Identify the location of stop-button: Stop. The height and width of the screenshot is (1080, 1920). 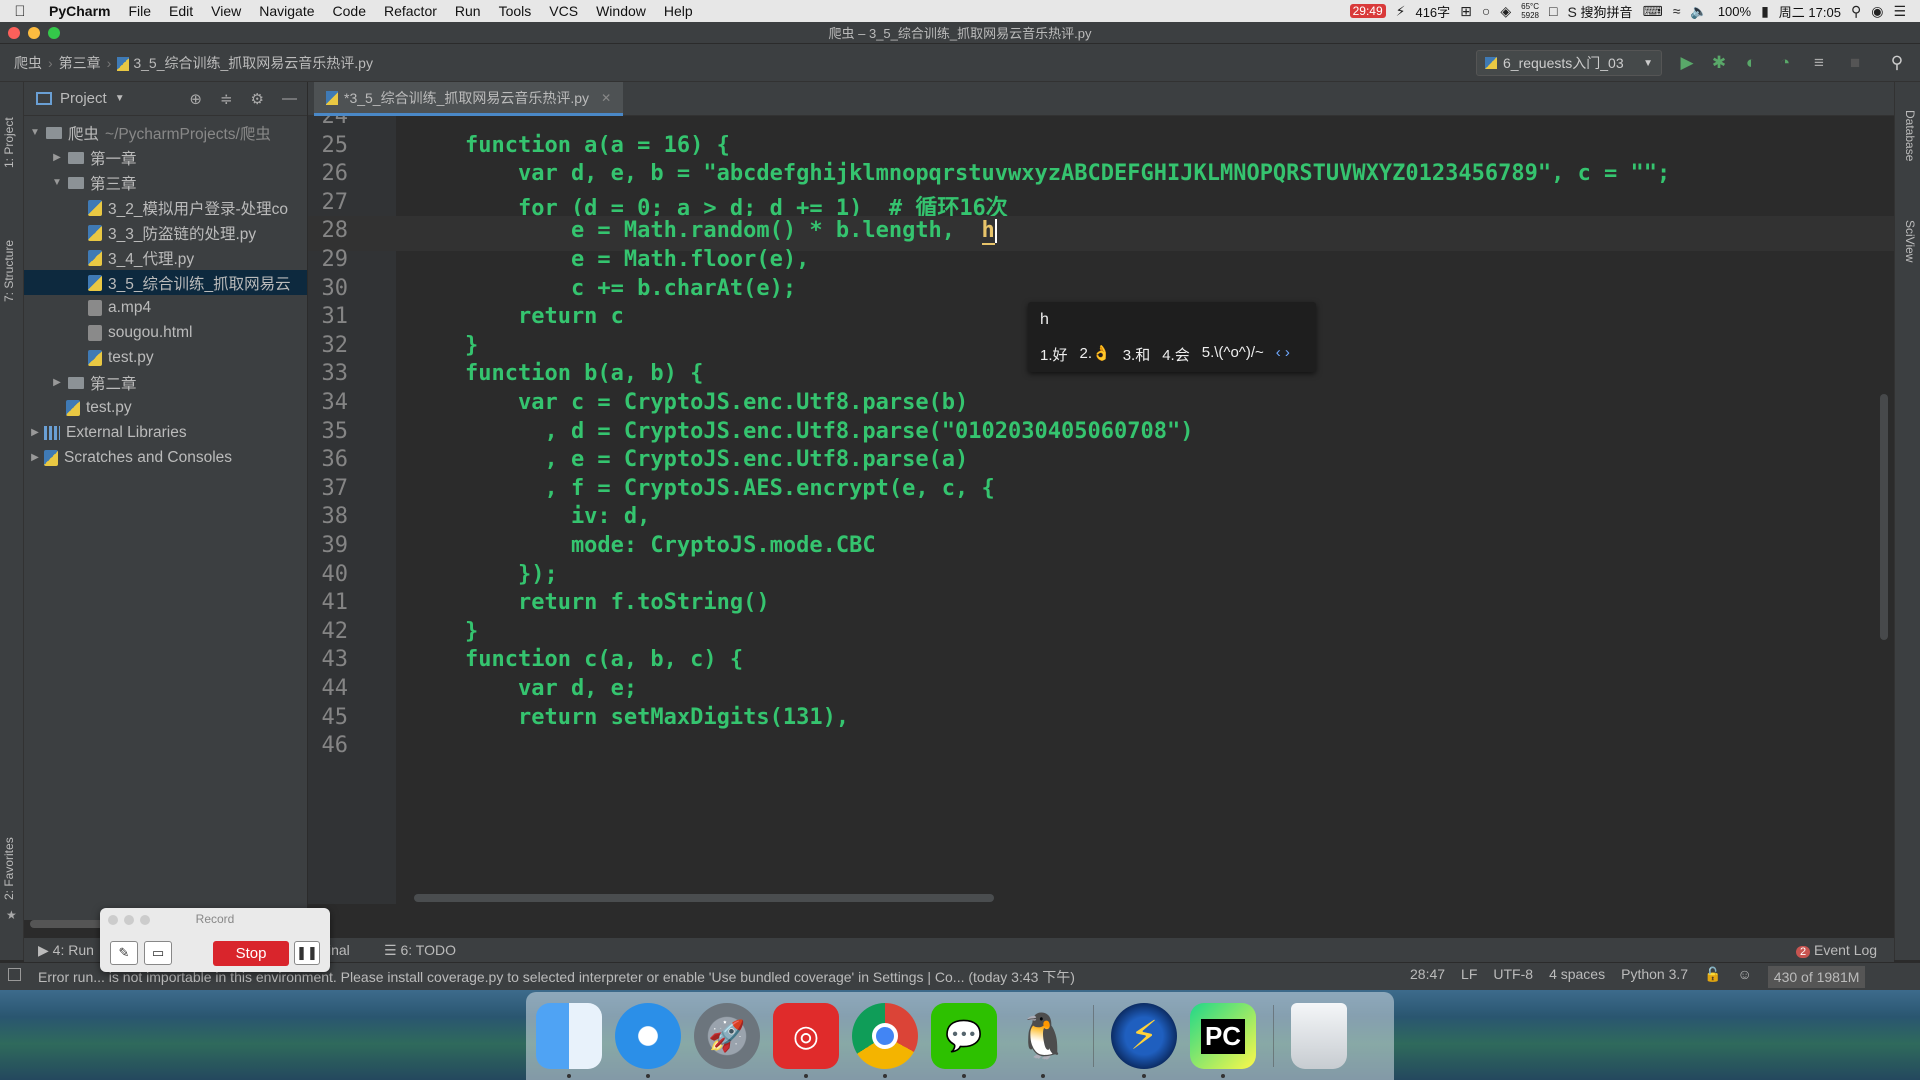
(251, 953).